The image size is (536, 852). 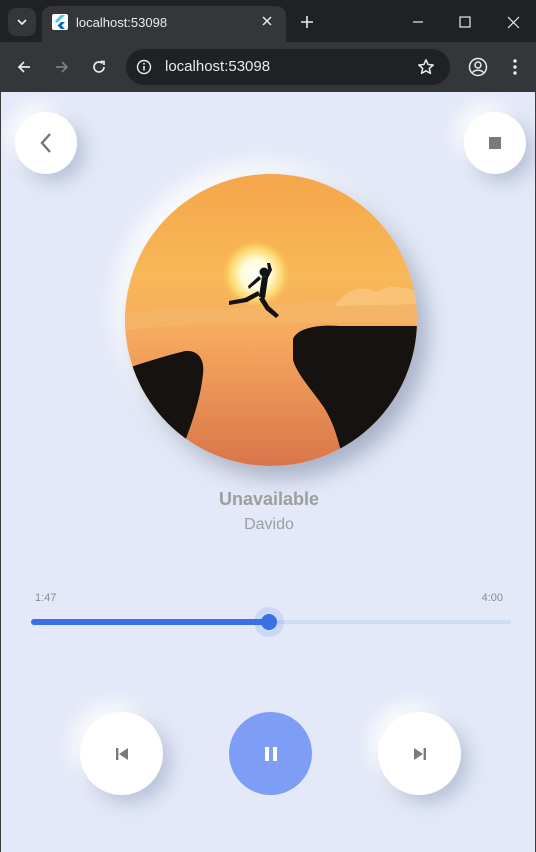 I want to click on close-window-button, so click(x=513, y=22).